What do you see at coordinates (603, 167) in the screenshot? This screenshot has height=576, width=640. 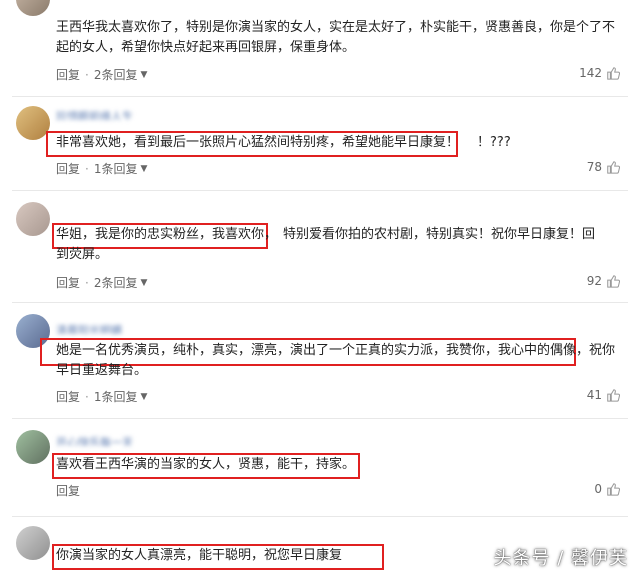 I see `like-group: 78` at bounding box center [603, 167].